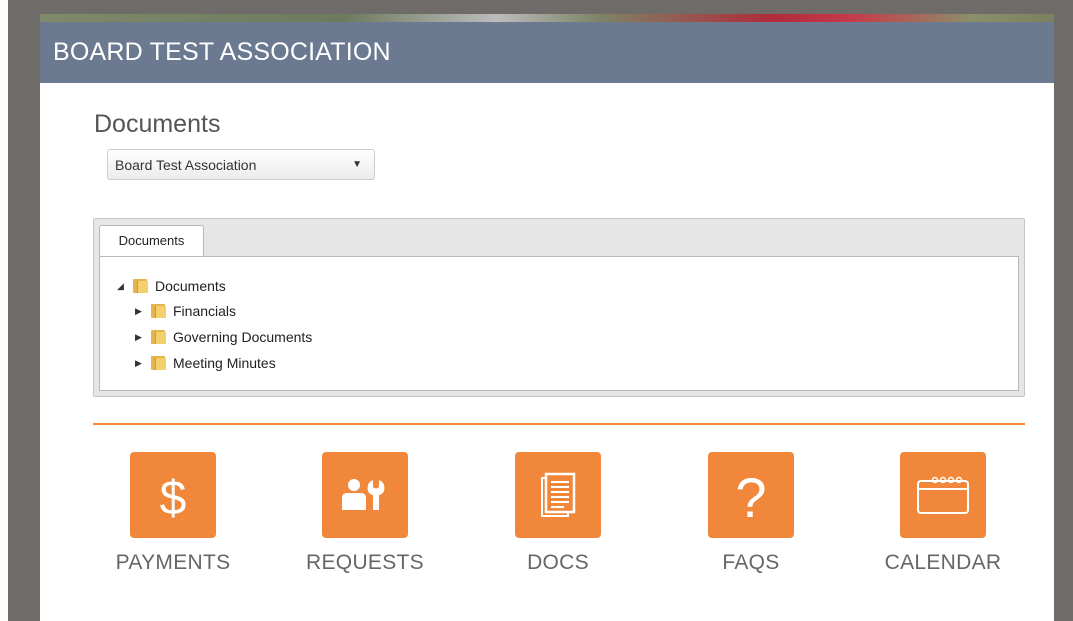 Image resolution: width=1073 pixels, height=621 pixels. I want to click on tree-node-label: Governing Documents, so click(243, 337).